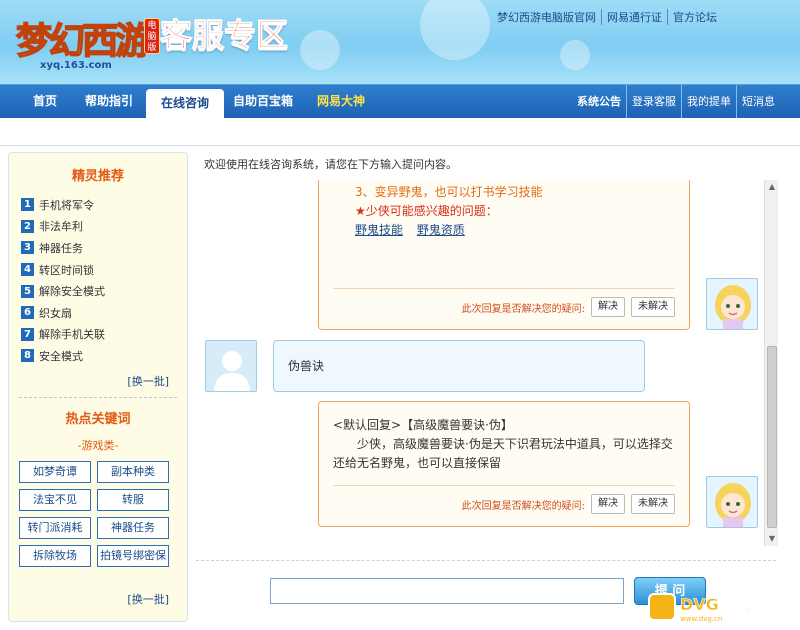 The image size is (800, 630). I want to click on keyword-button: 神器任务, so click(133, 527).